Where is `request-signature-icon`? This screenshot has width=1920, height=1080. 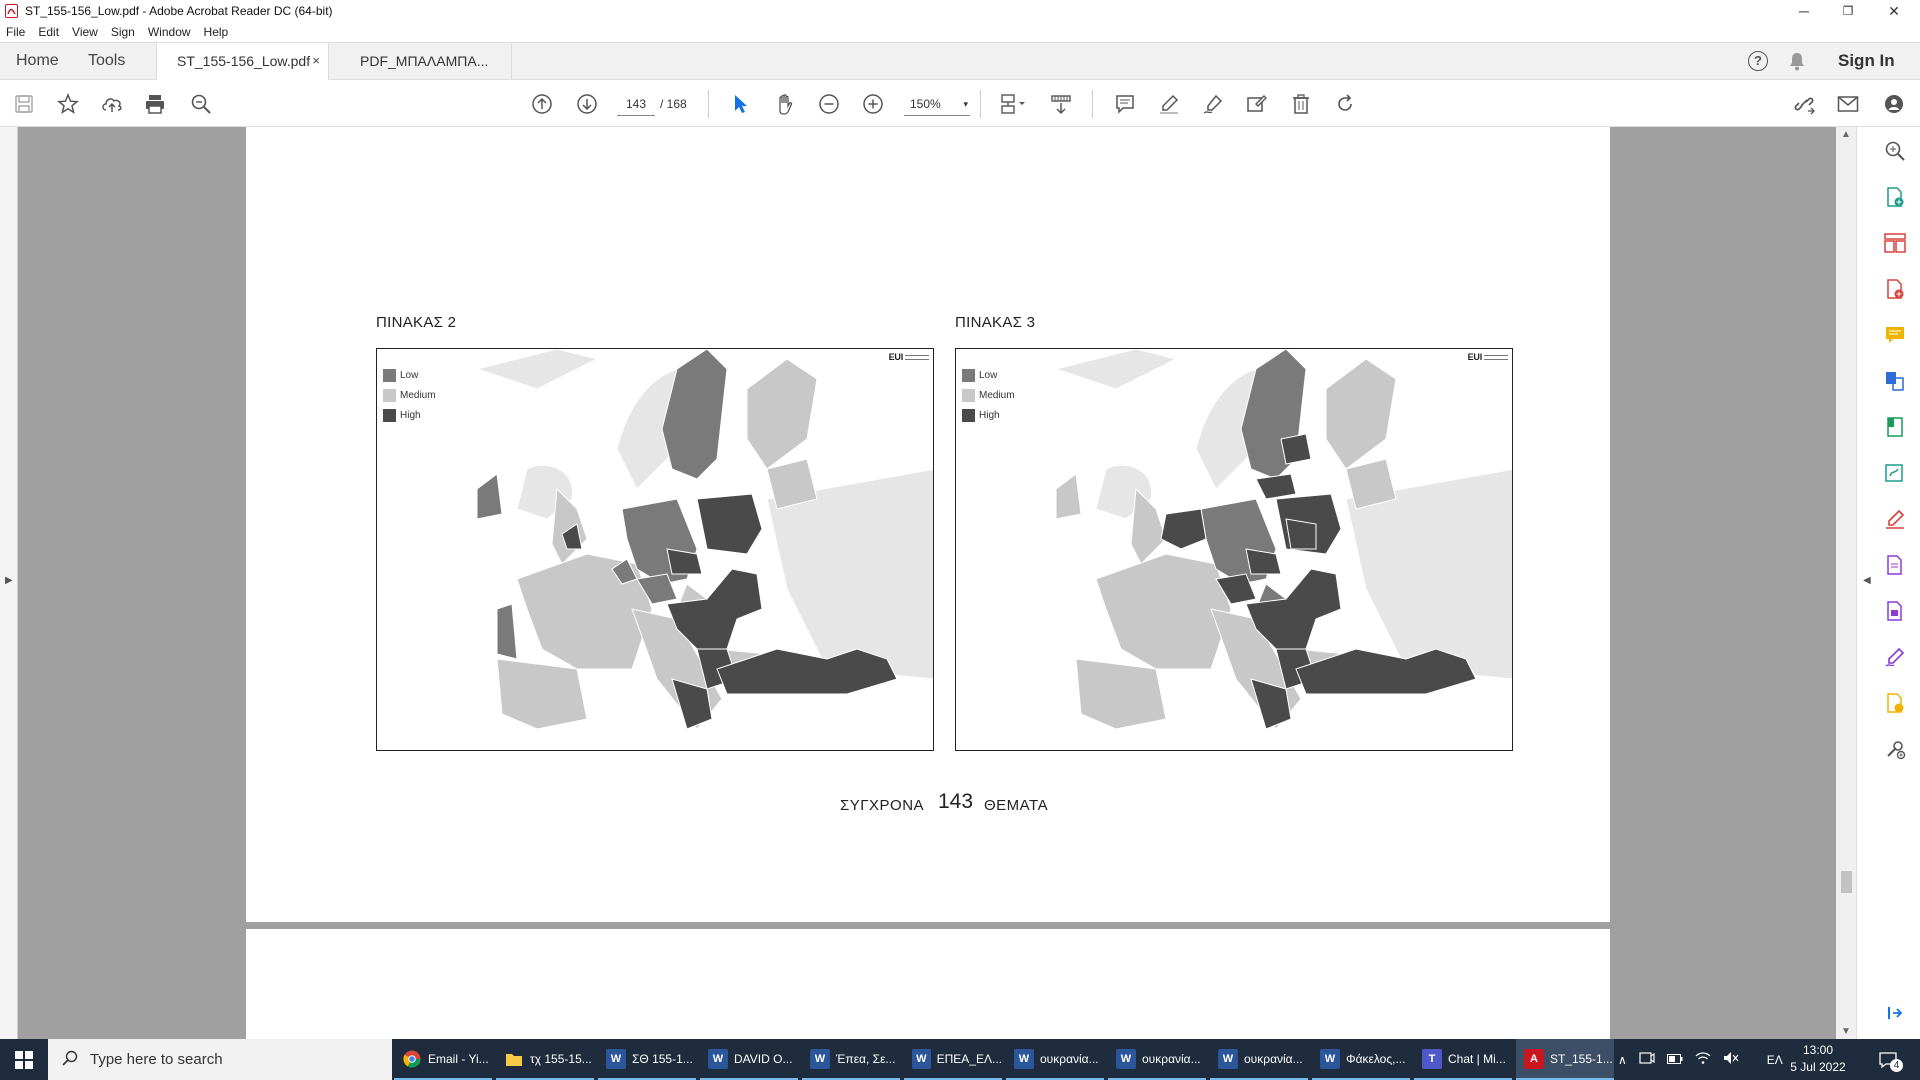
request-signature-icon is located at coordinates (1895, 657).